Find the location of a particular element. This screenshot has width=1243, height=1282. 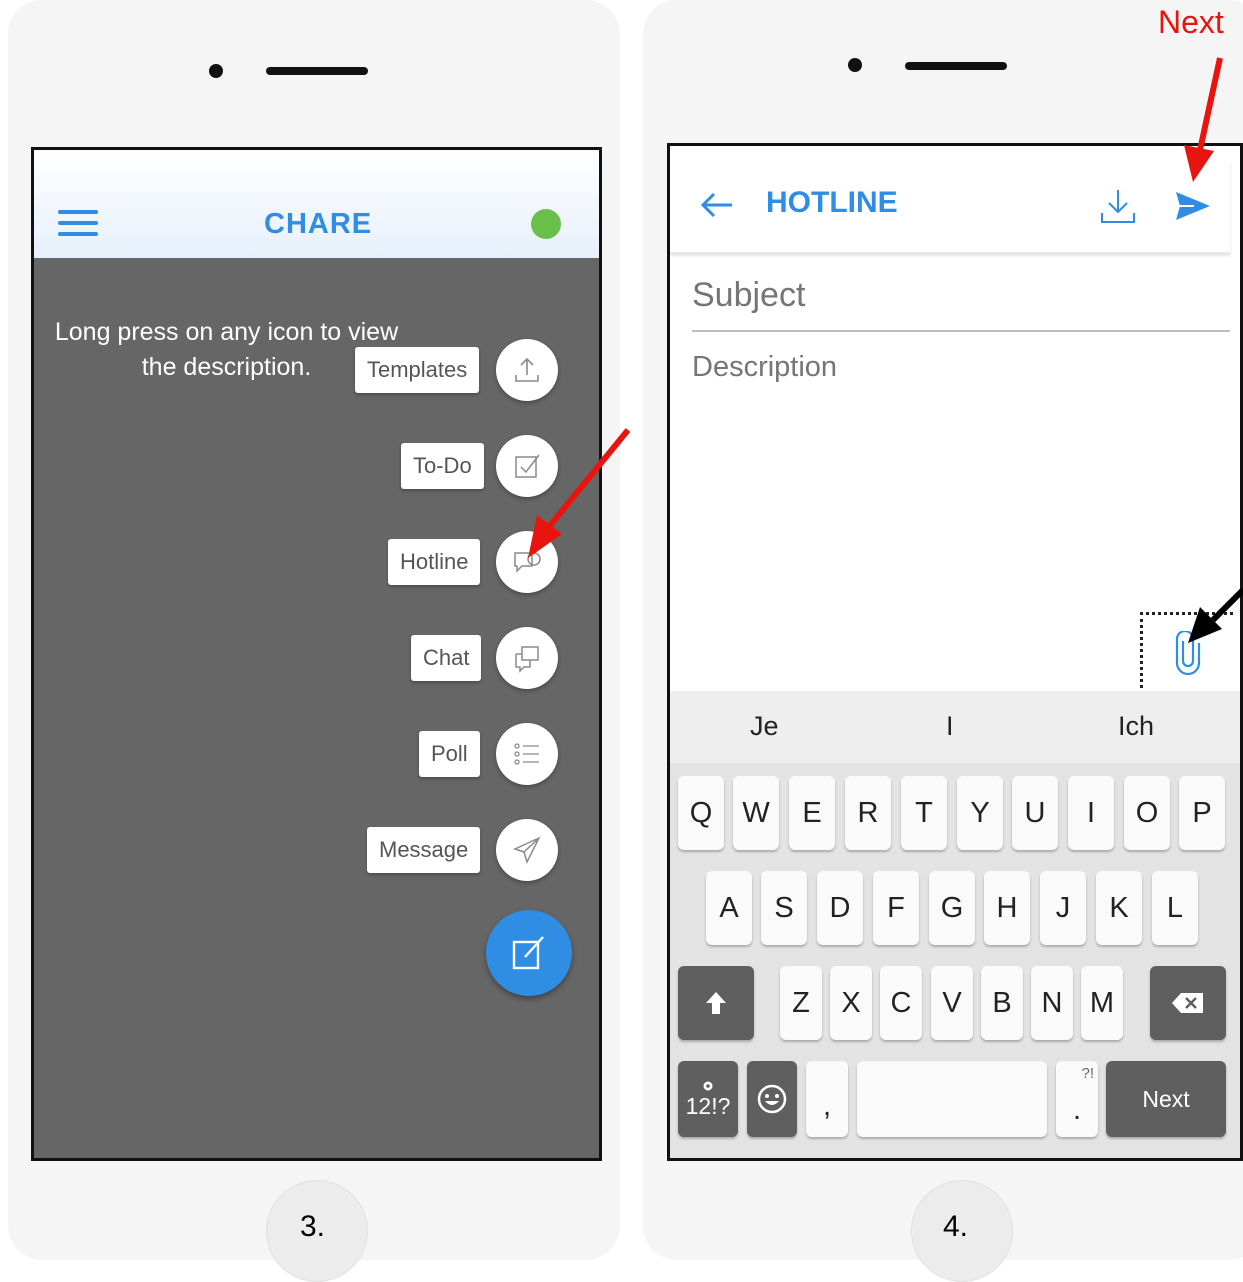

period-alt-label: ?! is located at coordinates (1087, 1073).